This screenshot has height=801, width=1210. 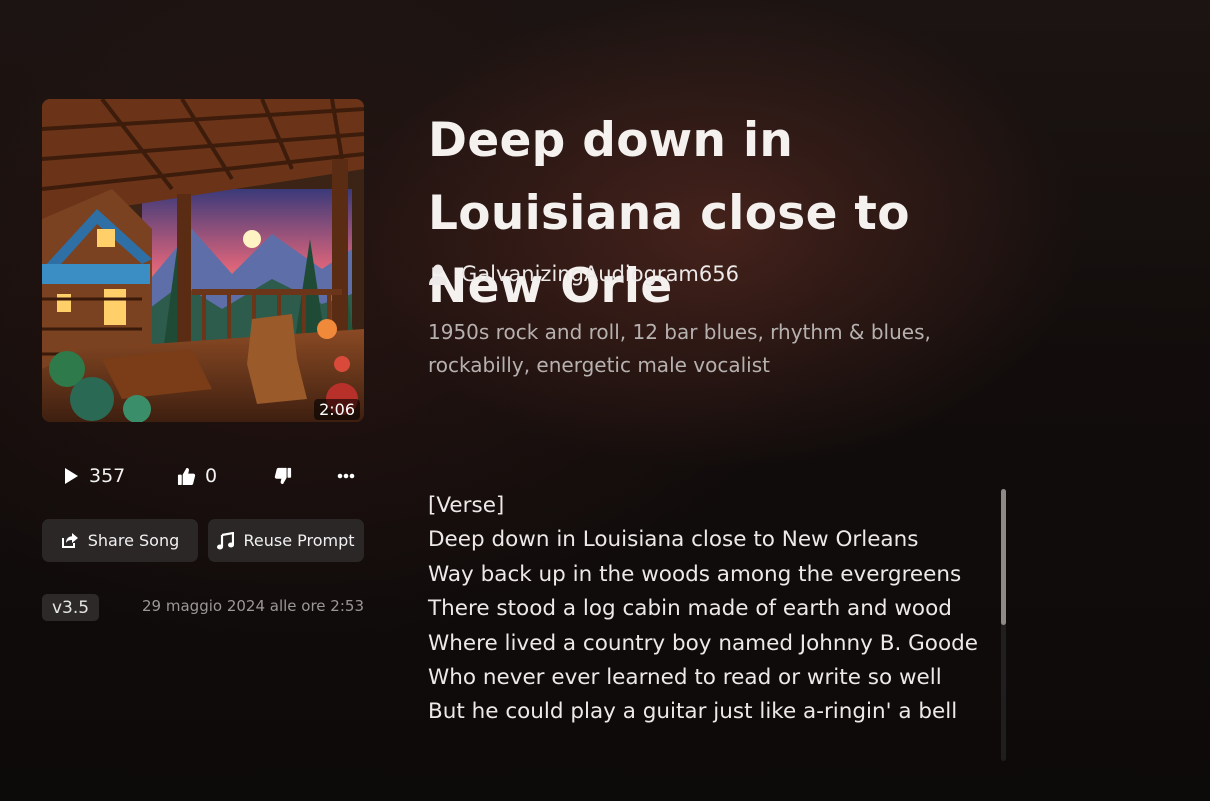 I want to click on more-icon, so click(x=346, y=476).